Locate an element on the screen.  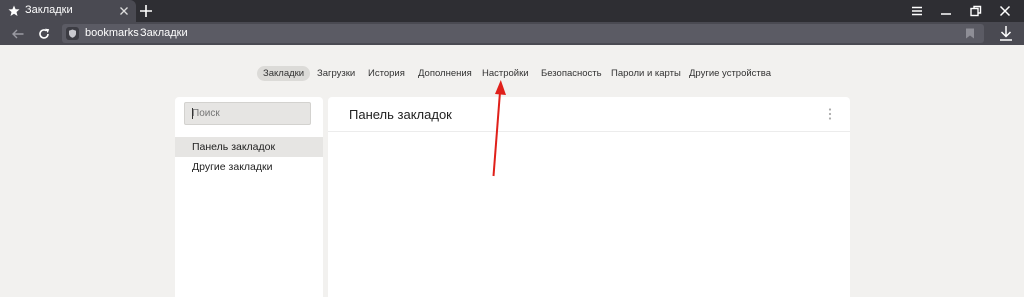
nav-other-devices: Другие устройства is located at coordinates (730, 73).